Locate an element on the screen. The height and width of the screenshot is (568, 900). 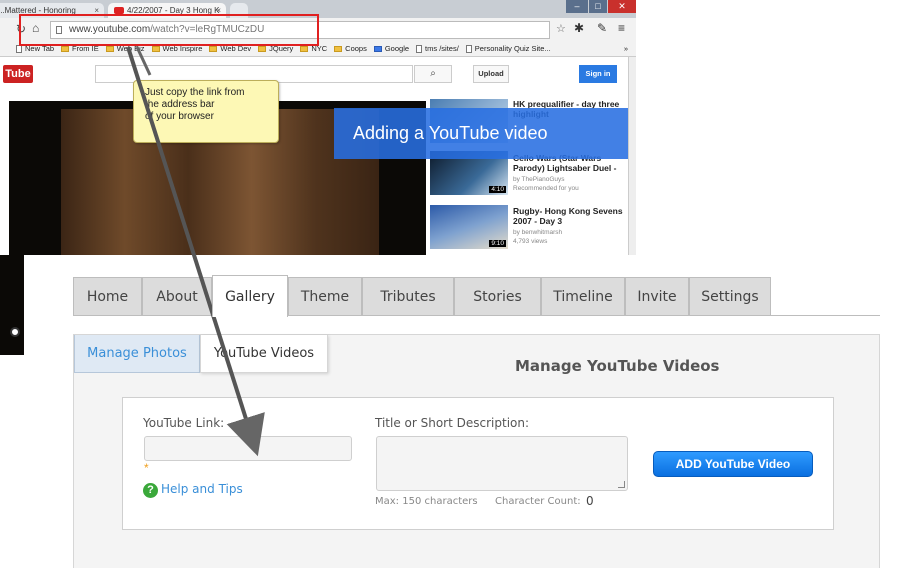
pointer-arrow is located at coordinates (195, 251).